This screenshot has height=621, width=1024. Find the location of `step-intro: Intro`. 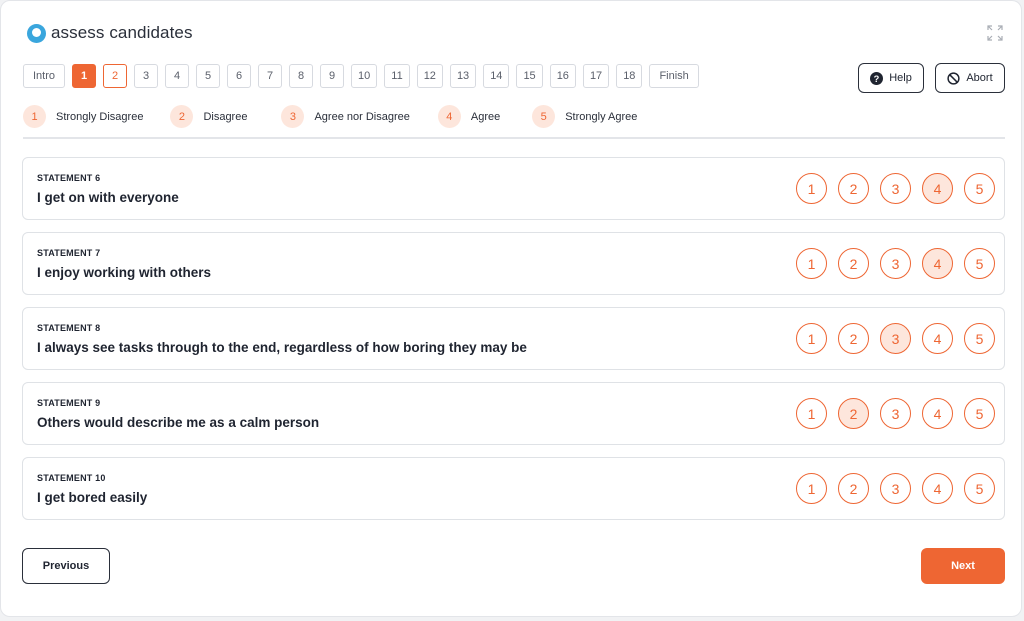

step-intro: Intro is located at coordinates (44, 76).